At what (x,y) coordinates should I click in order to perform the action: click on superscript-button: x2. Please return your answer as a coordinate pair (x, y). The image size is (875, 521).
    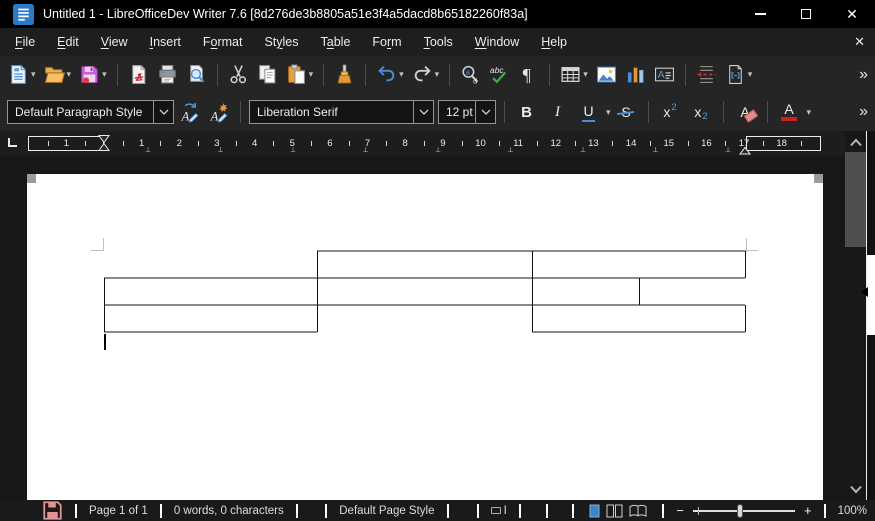
    Looking at the image, I should click on (670, 112).